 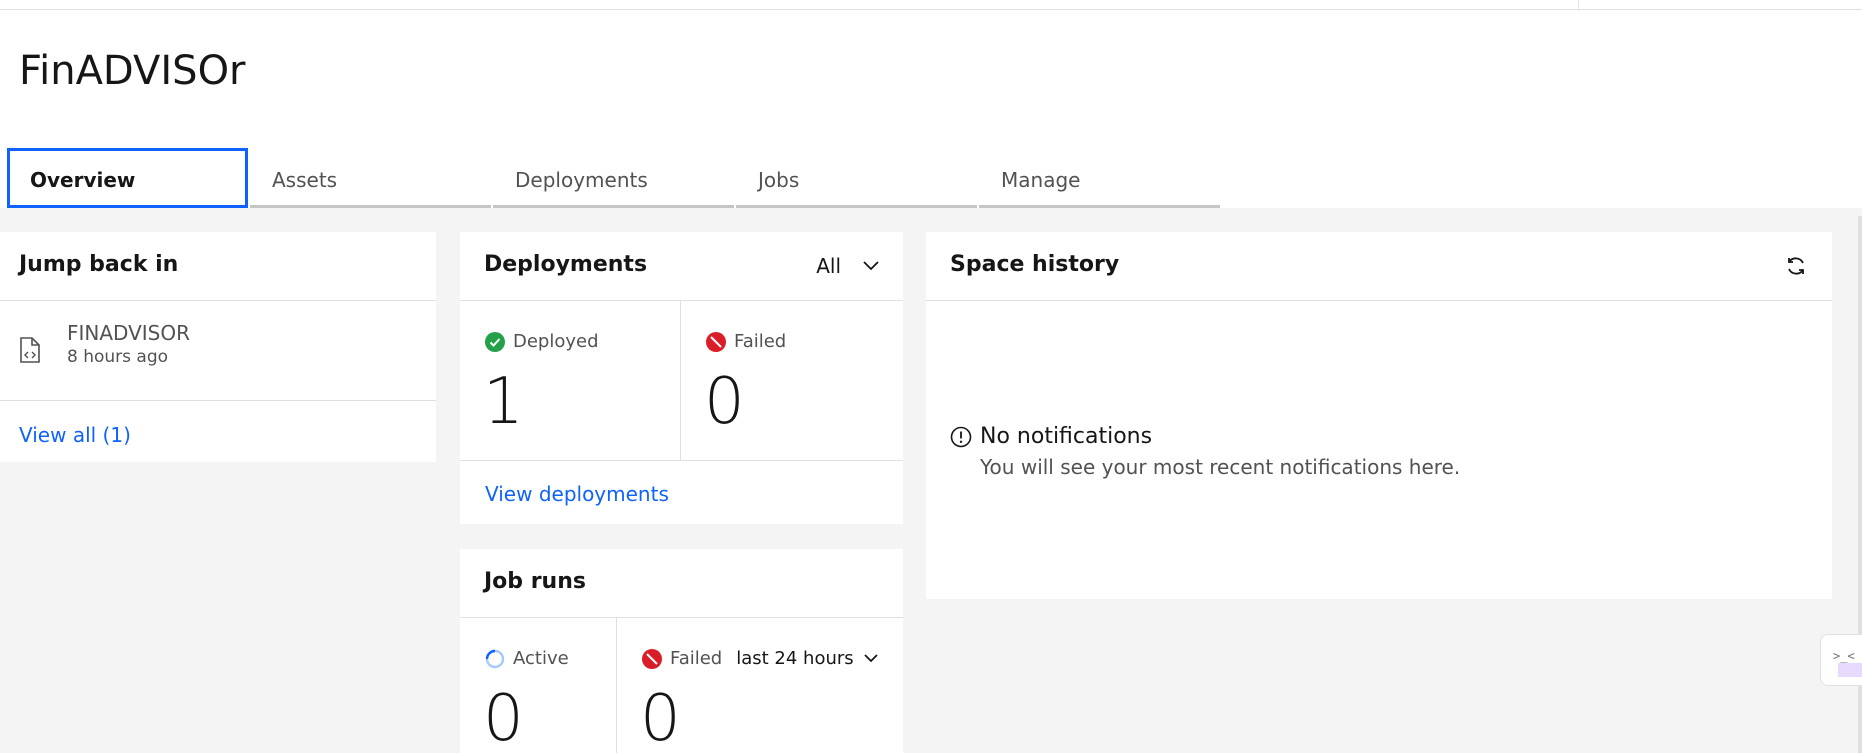 What do you see at coordinates (1796, 266) in the screenshot?
I see `refresh-icon` at bounding box center [1796, 266].